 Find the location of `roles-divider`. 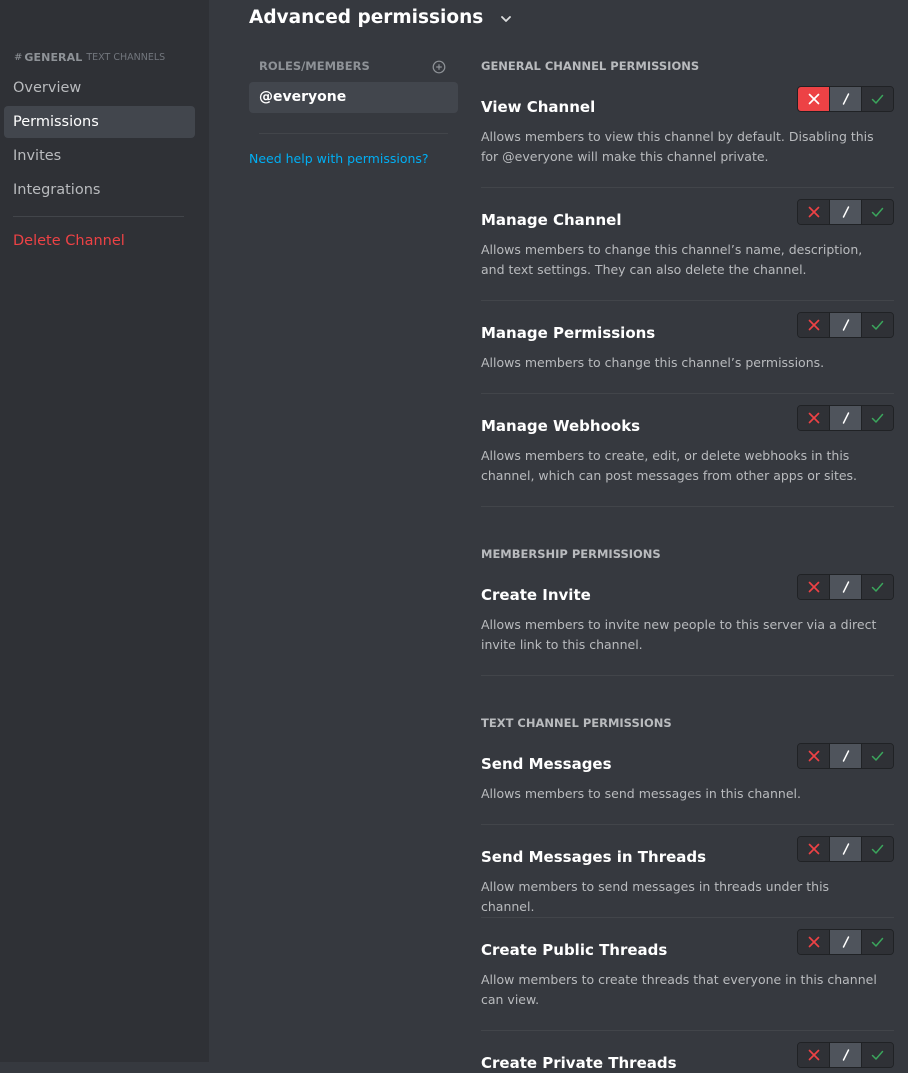

roles-divider is located at coordinates (353, 133).